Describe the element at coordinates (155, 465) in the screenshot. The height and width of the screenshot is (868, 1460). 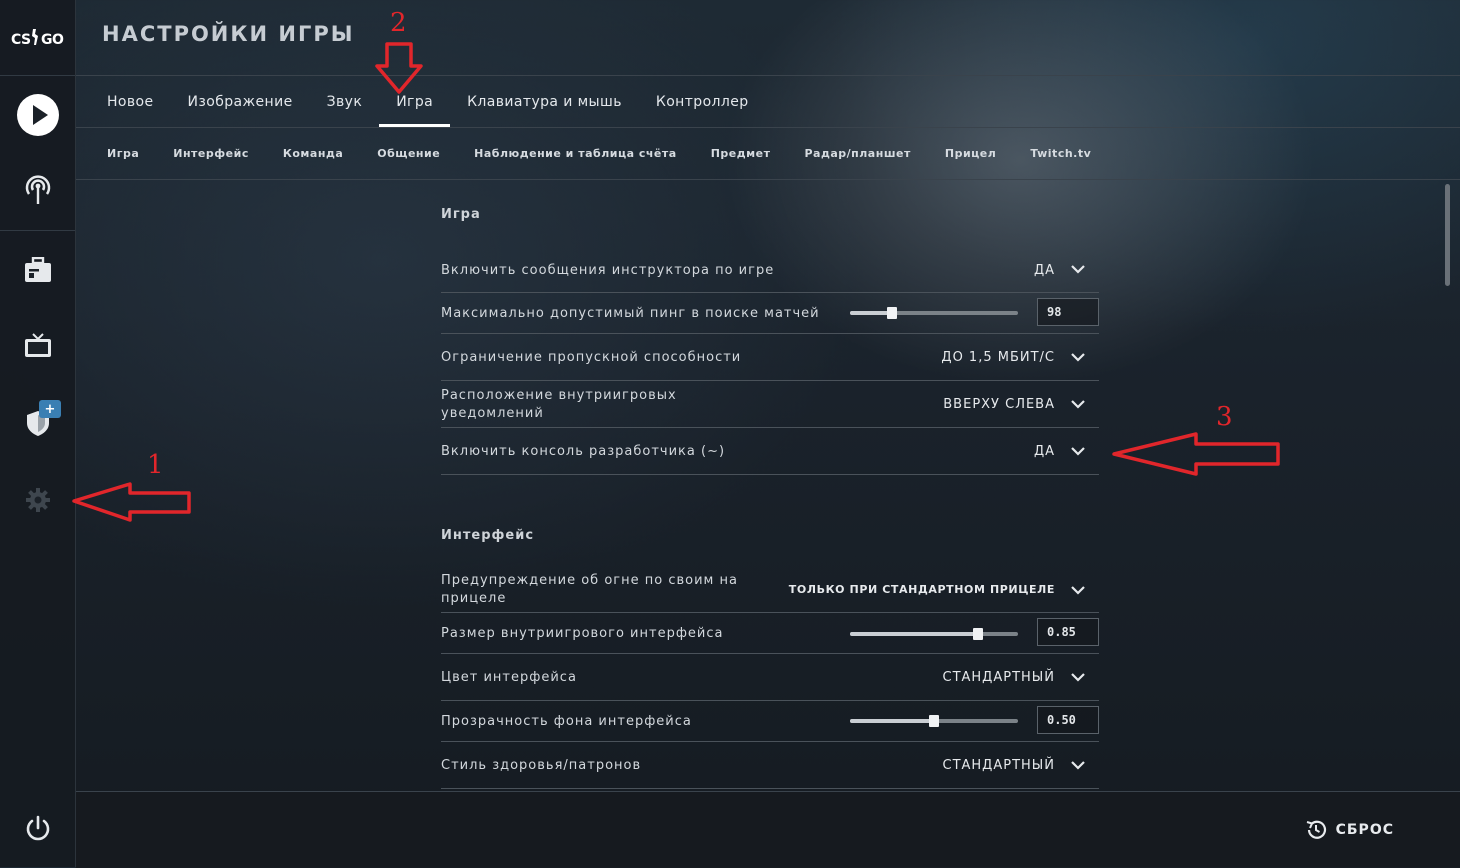
I see `annotation-label-1: 1` at that location.